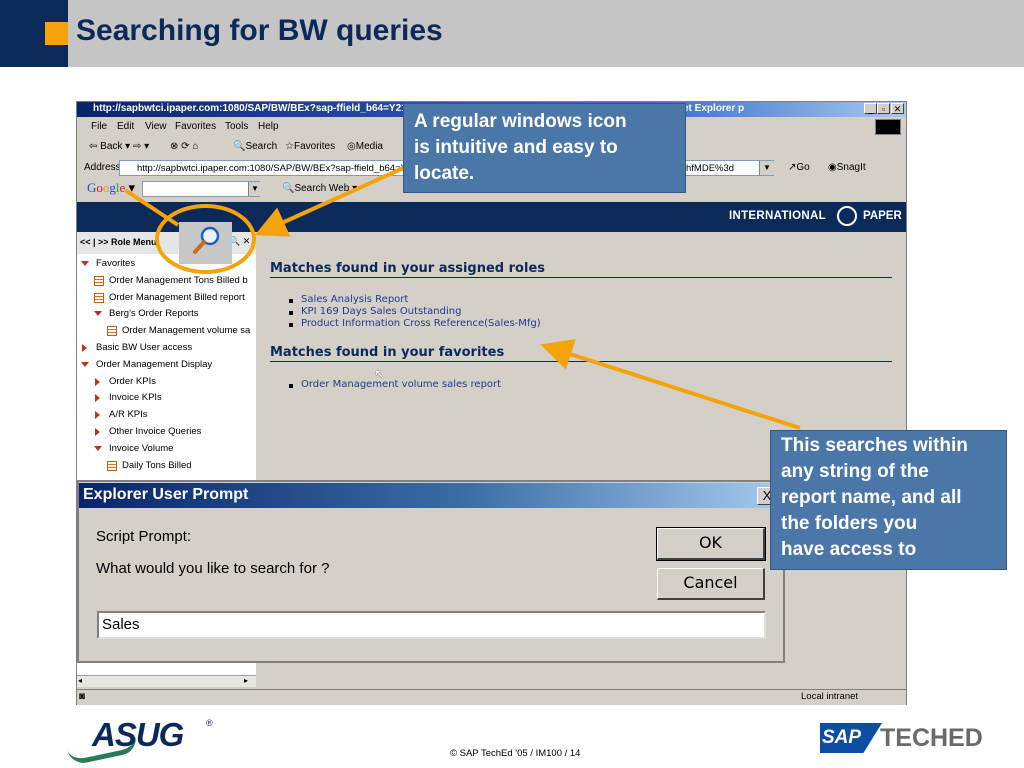 This screenshot has width=1024, height=768. What do you see at coordinates (842, 737) in the screenshot?
I see `sap-logo: SAP` at bounding box center [842, 737].